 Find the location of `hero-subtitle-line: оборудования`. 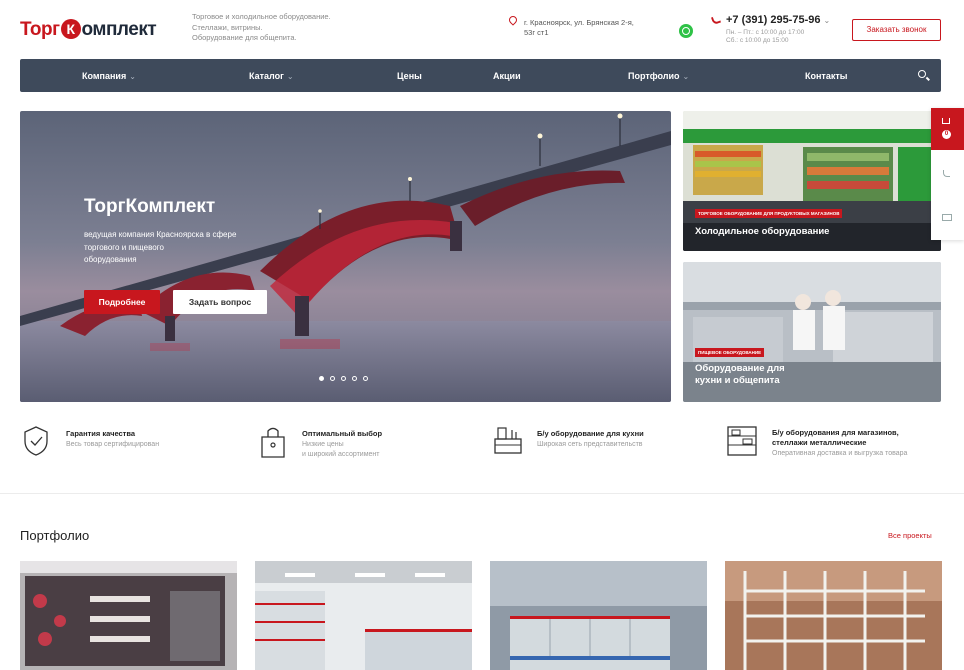

hero-subtitle-line: оборудования is located at coordinates (110, 259).